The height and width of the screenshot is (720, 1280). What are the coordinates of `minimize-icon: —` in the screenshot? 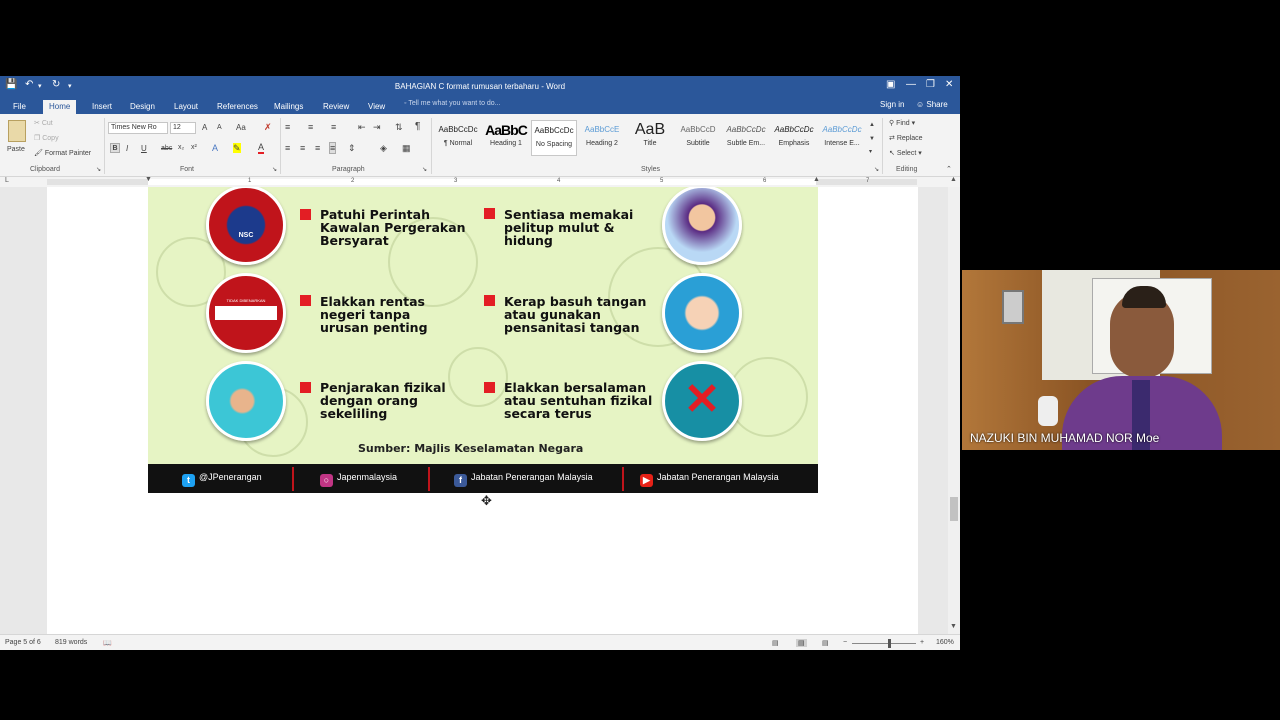 It's located at (911, 84).